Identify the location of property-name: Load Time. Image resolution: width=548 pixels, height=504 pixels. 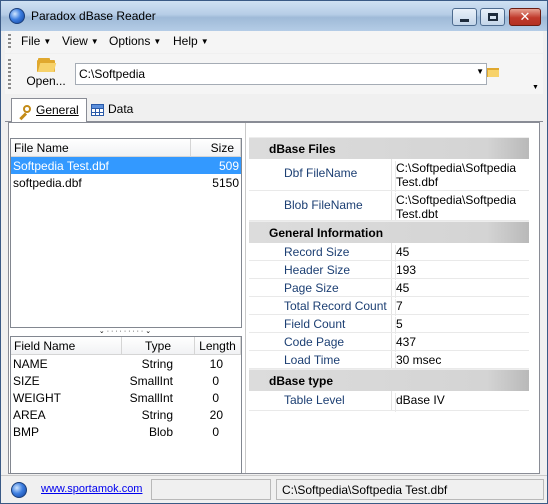
(312, 360).